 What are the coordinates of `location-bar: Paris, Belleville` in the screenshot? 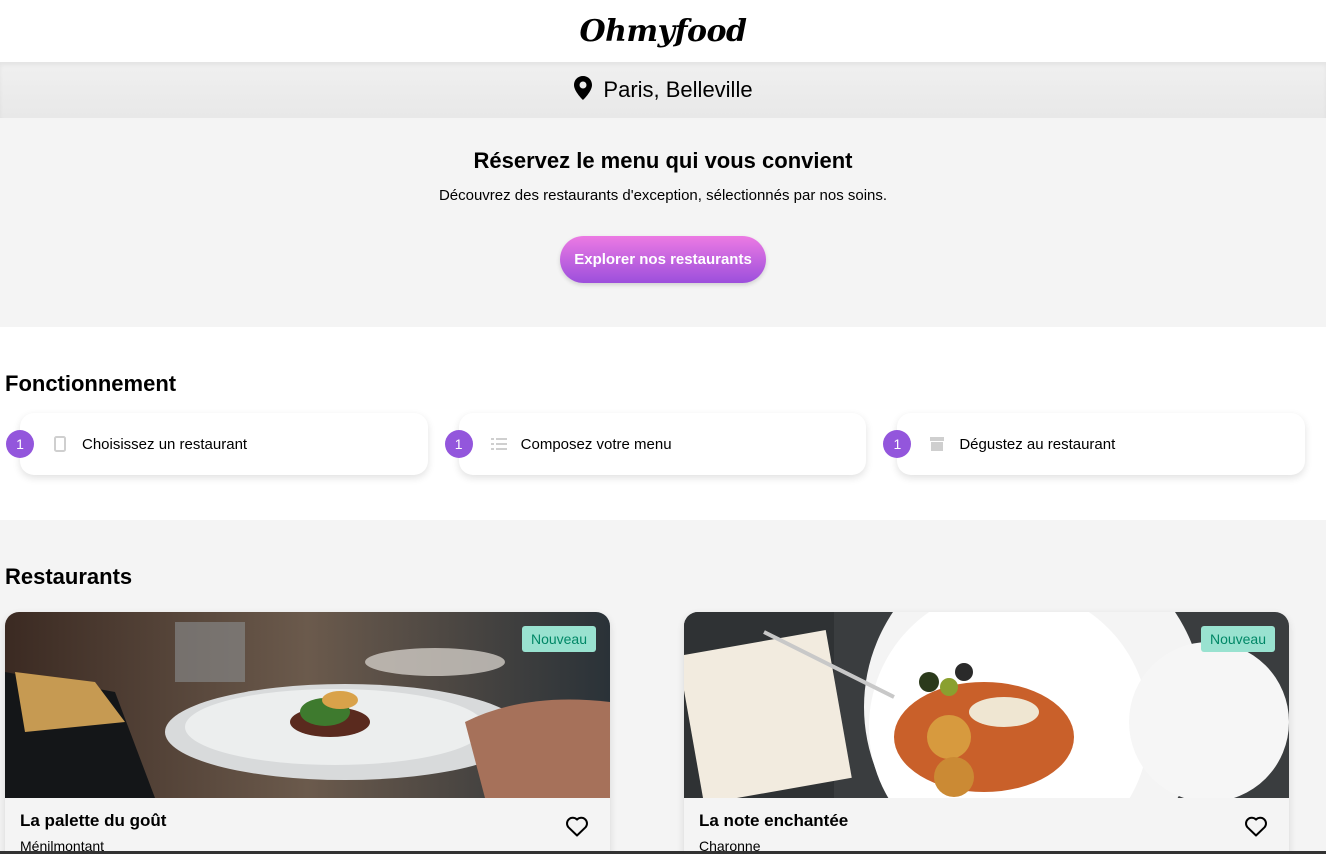 It's located at (663, 90).